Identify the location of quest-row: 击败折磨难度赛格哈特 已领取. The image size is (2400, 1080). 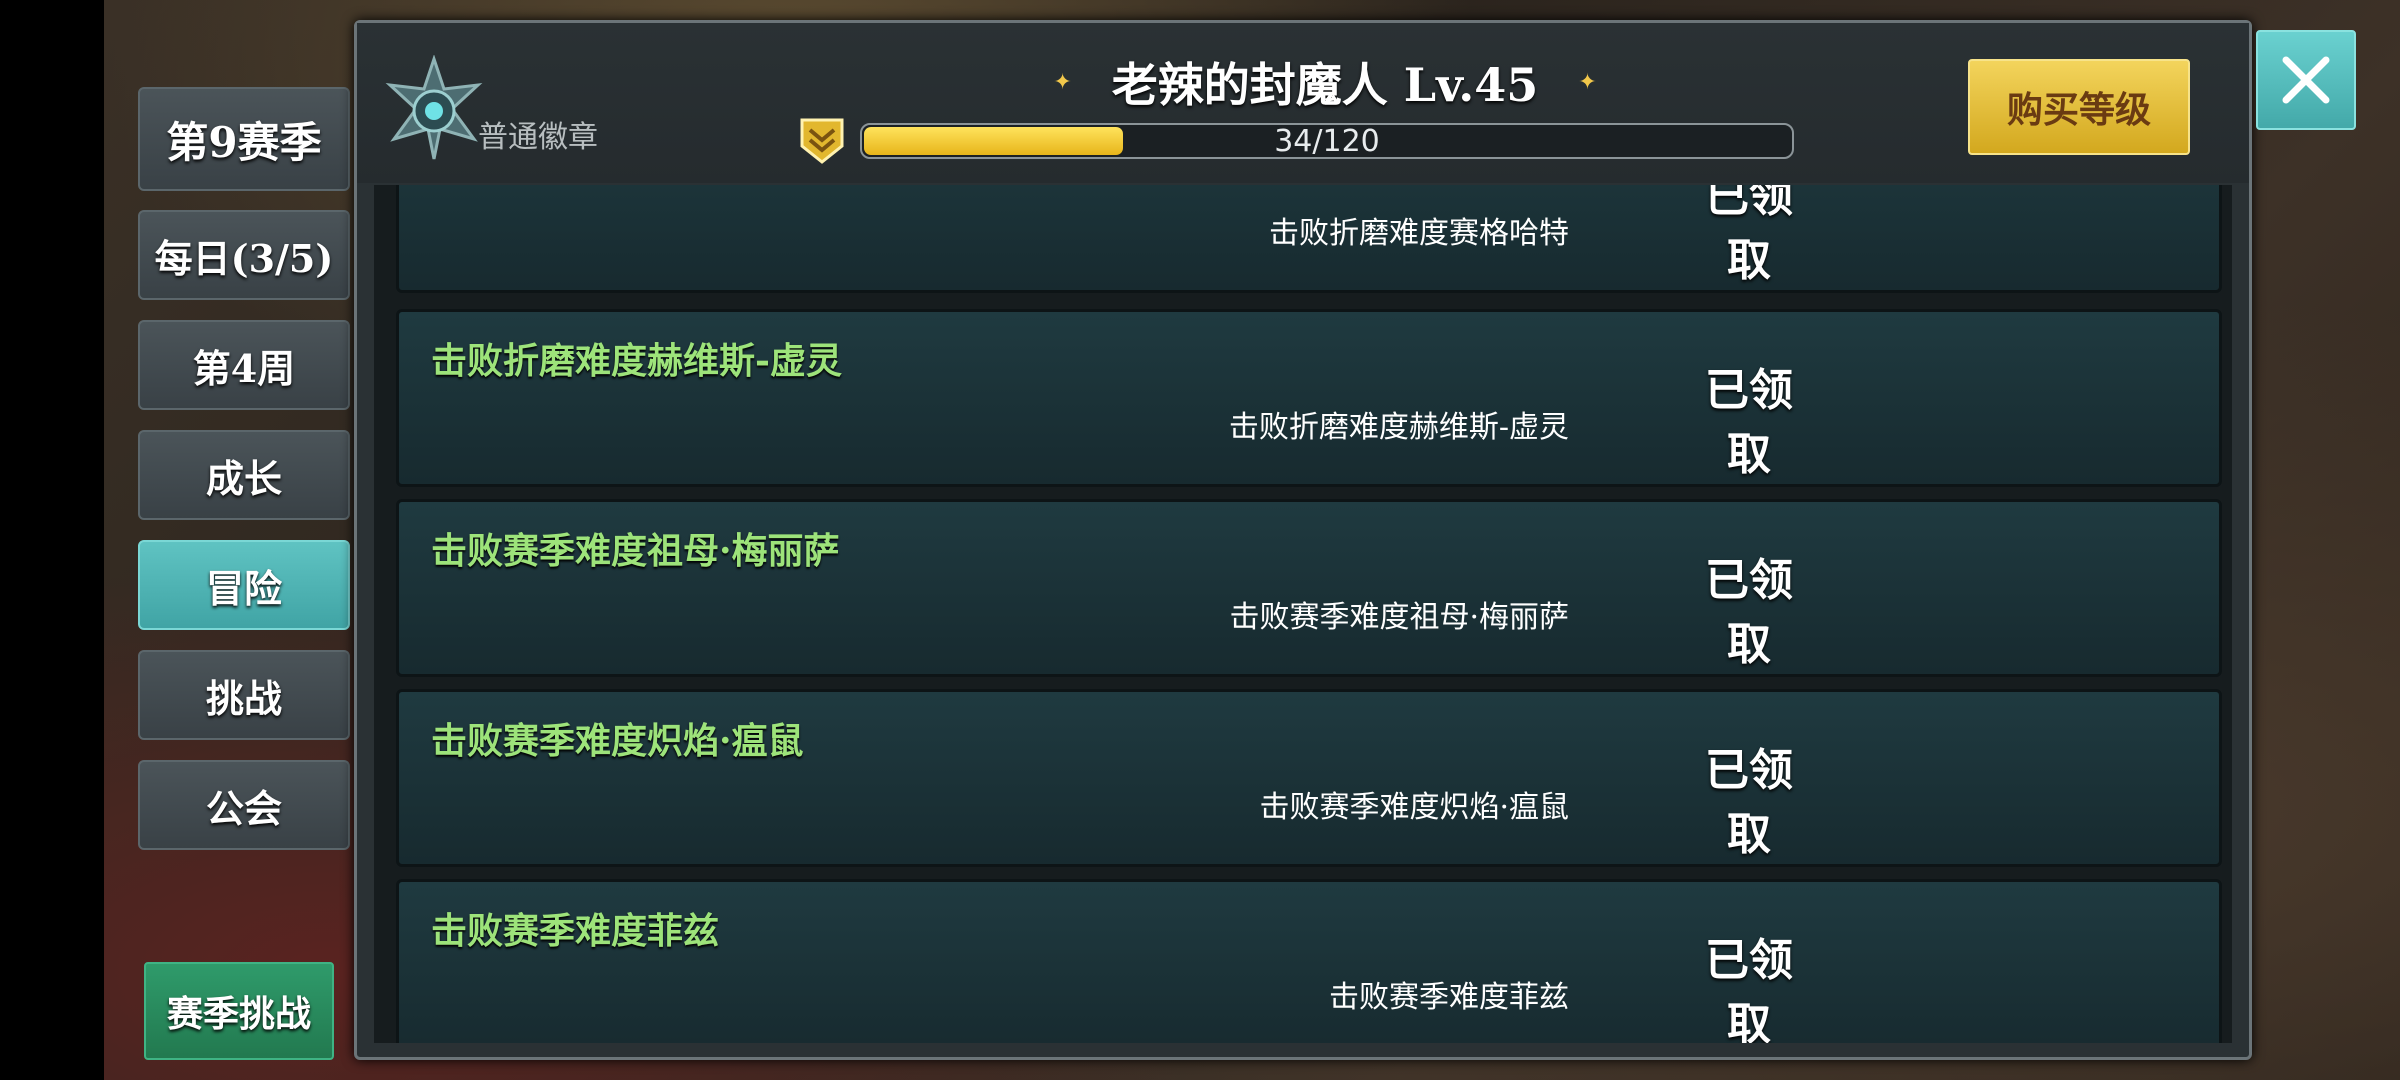
(1309, 239).